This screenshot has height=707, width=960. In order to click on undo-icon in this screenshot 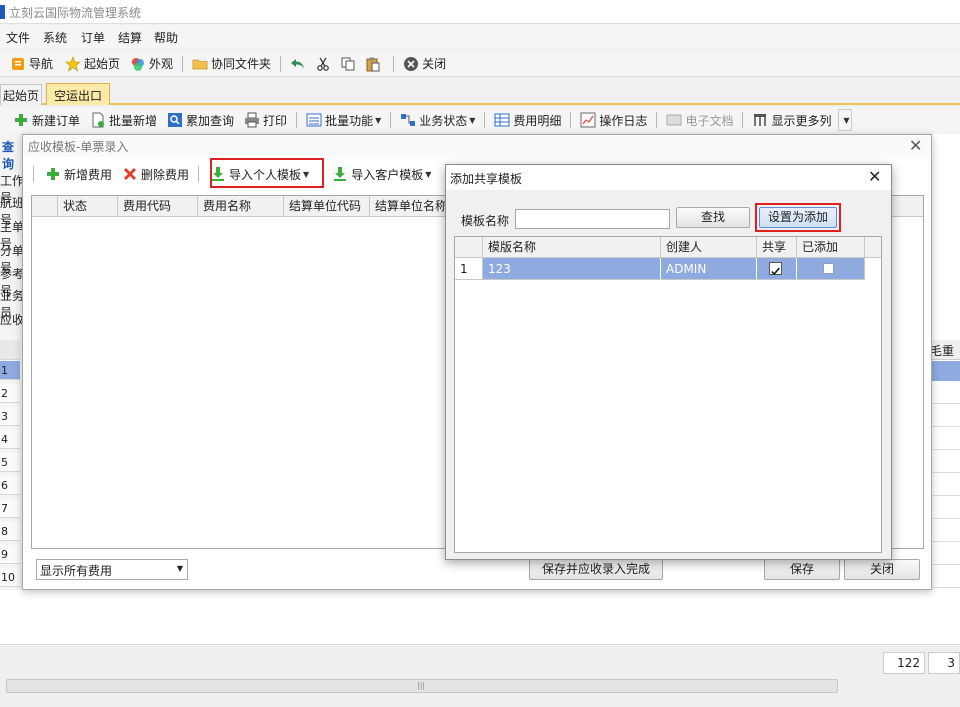, I will do `click(298, 64)`.